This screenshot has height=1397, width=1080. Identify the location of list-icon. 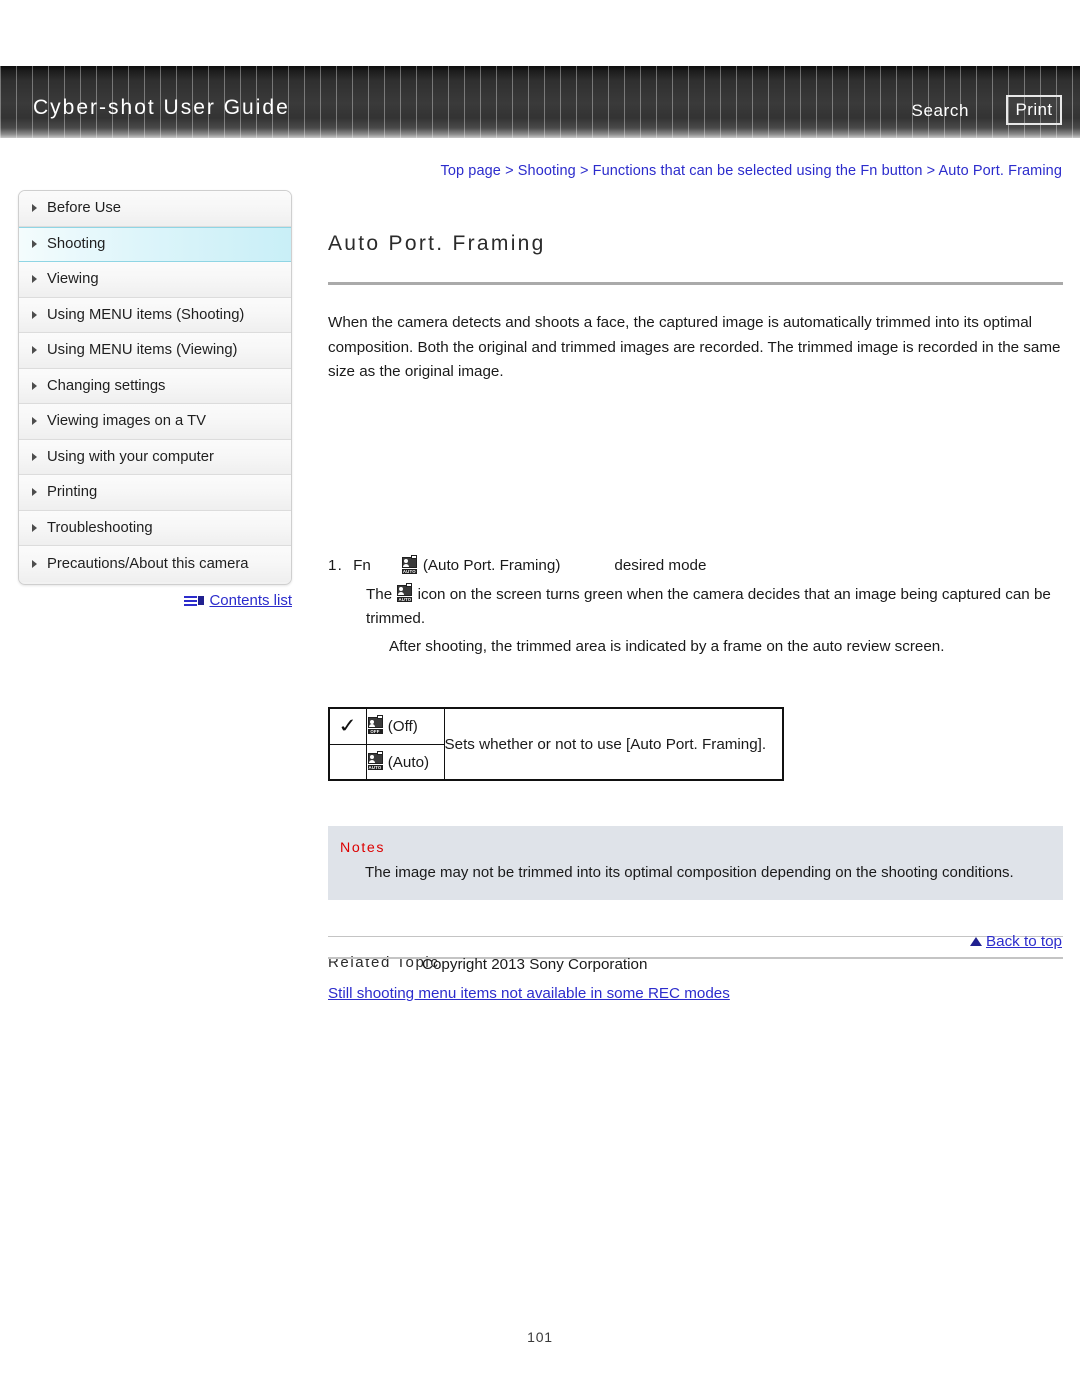
(194, 600).